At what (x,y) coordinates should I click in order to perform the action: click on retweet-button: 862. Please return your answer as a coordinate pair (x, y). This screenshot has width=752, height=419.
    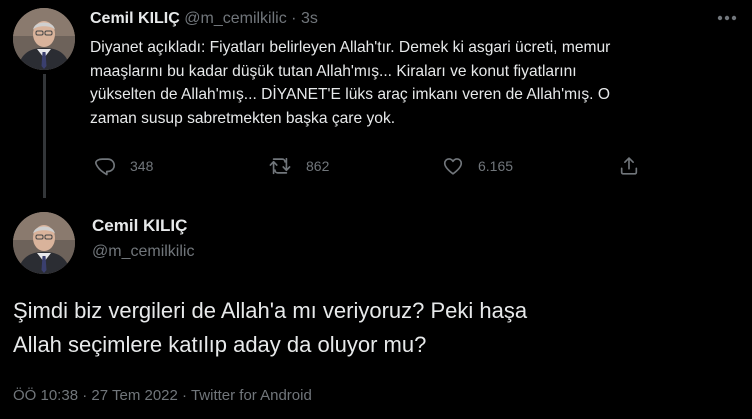
    Looking at the image, I should click on (298, 166).